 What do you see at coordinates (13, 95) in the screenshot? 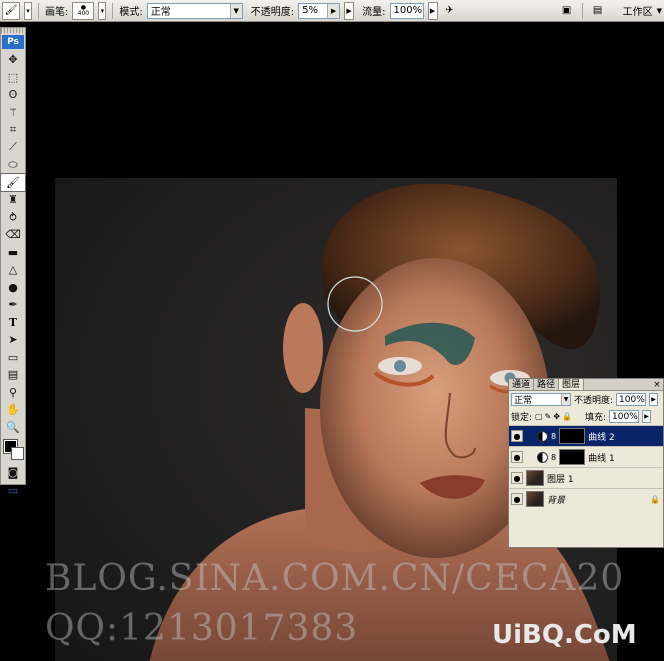
I see `lasso-tool: ʘ` at bounding box center [13, 95].